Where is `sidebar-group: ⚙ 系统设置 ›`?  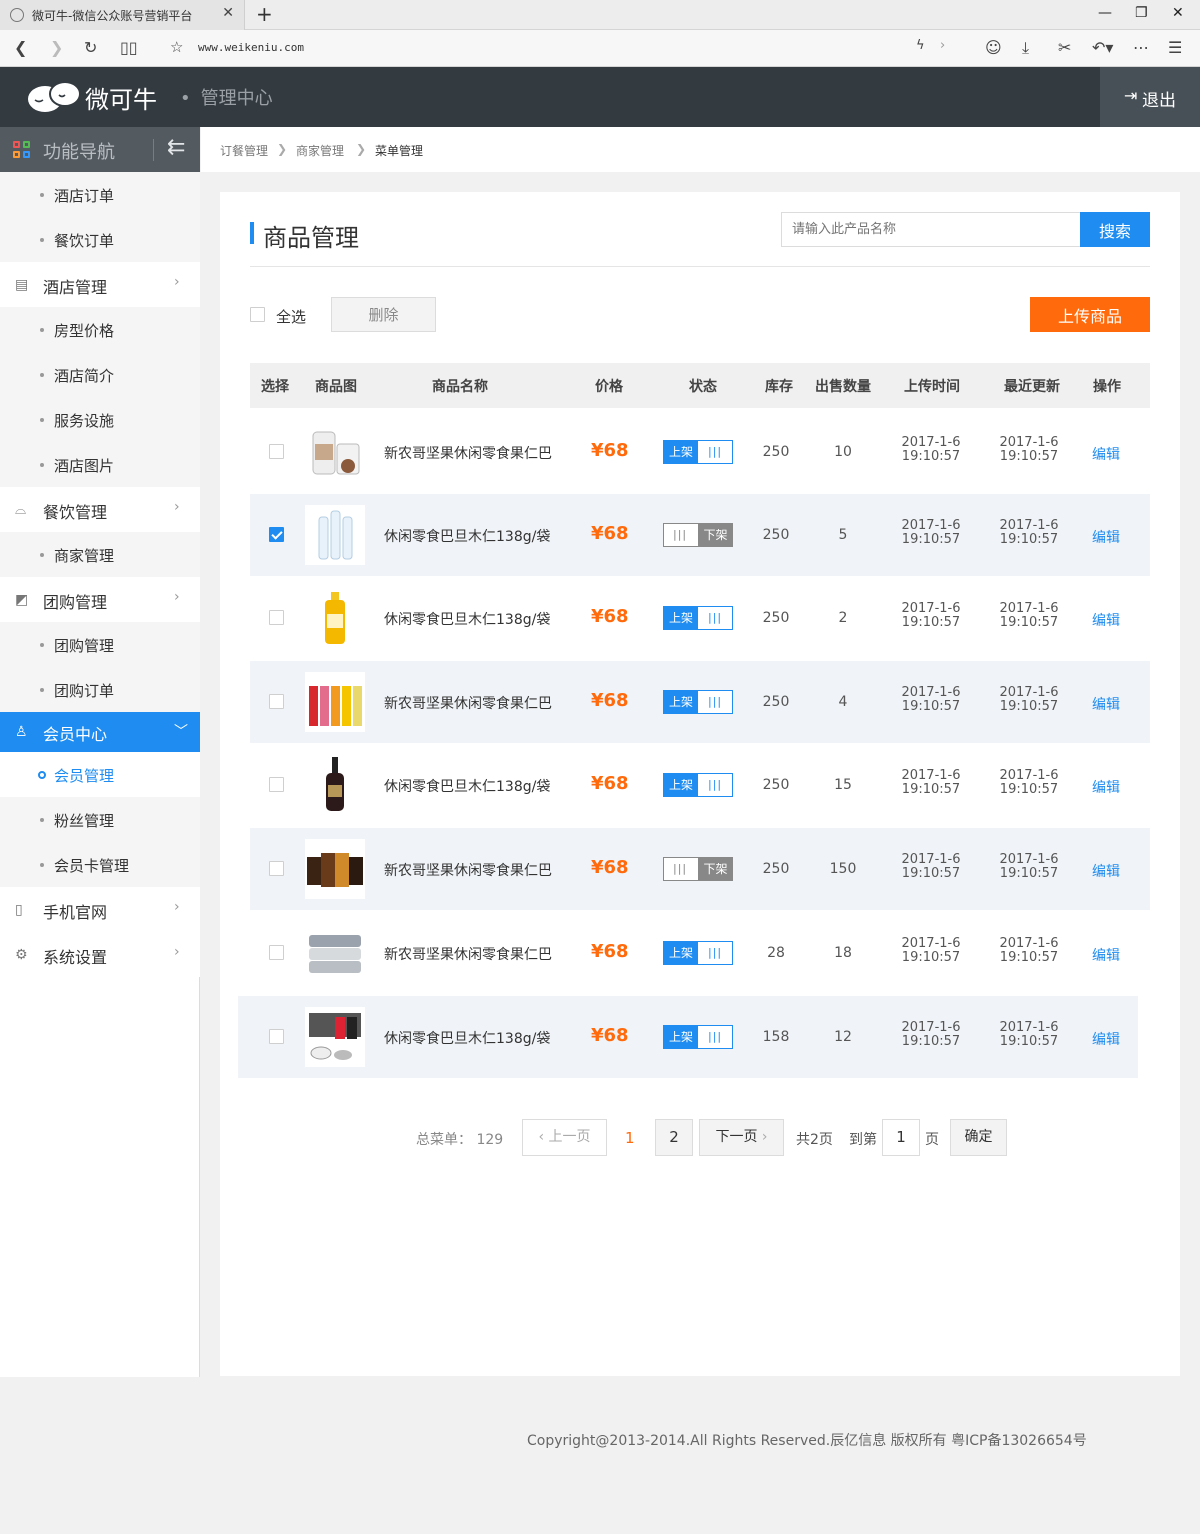
sidebar-group: ⚙ 系统设置 › is located at coordinates (100, 954).